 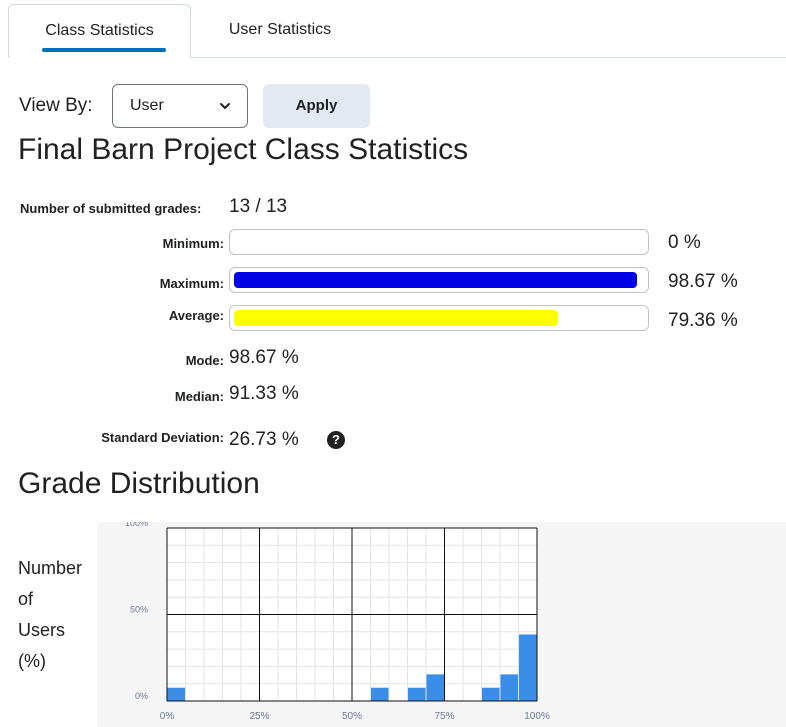 I want to click on minimum-bar, so click(x=439, y=242).